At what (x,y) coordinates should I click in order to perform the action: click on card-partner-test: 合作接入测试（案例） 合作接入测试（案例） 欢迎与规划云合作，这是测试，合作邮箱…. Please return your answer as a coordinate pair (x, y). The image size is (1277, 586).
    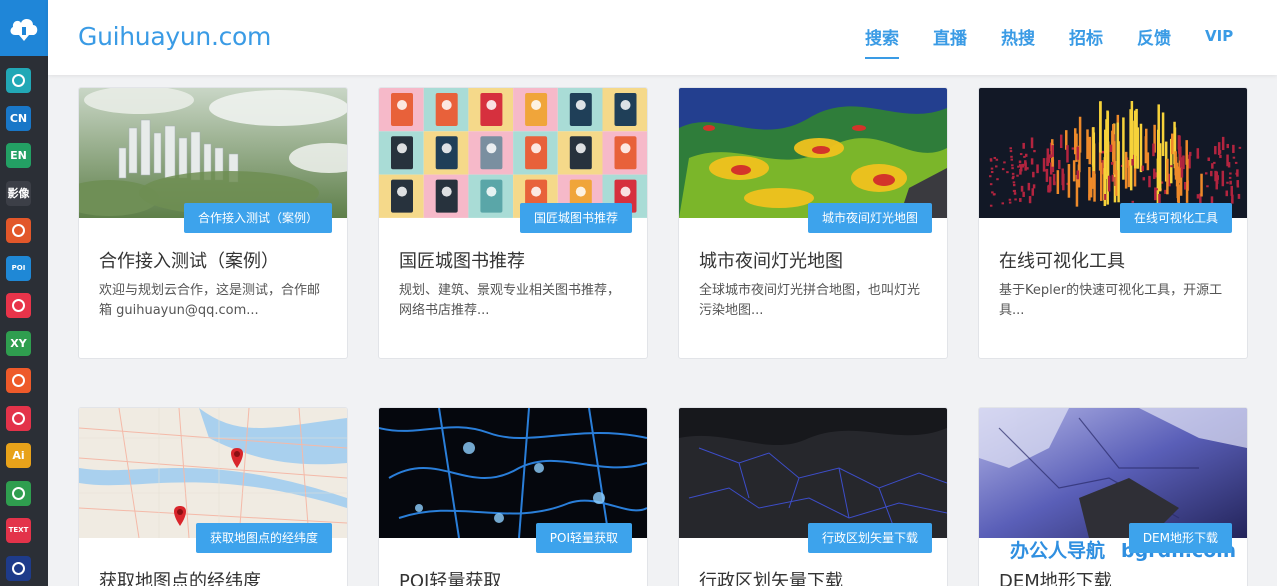
    Looking at the image, I should click on (213, 223).